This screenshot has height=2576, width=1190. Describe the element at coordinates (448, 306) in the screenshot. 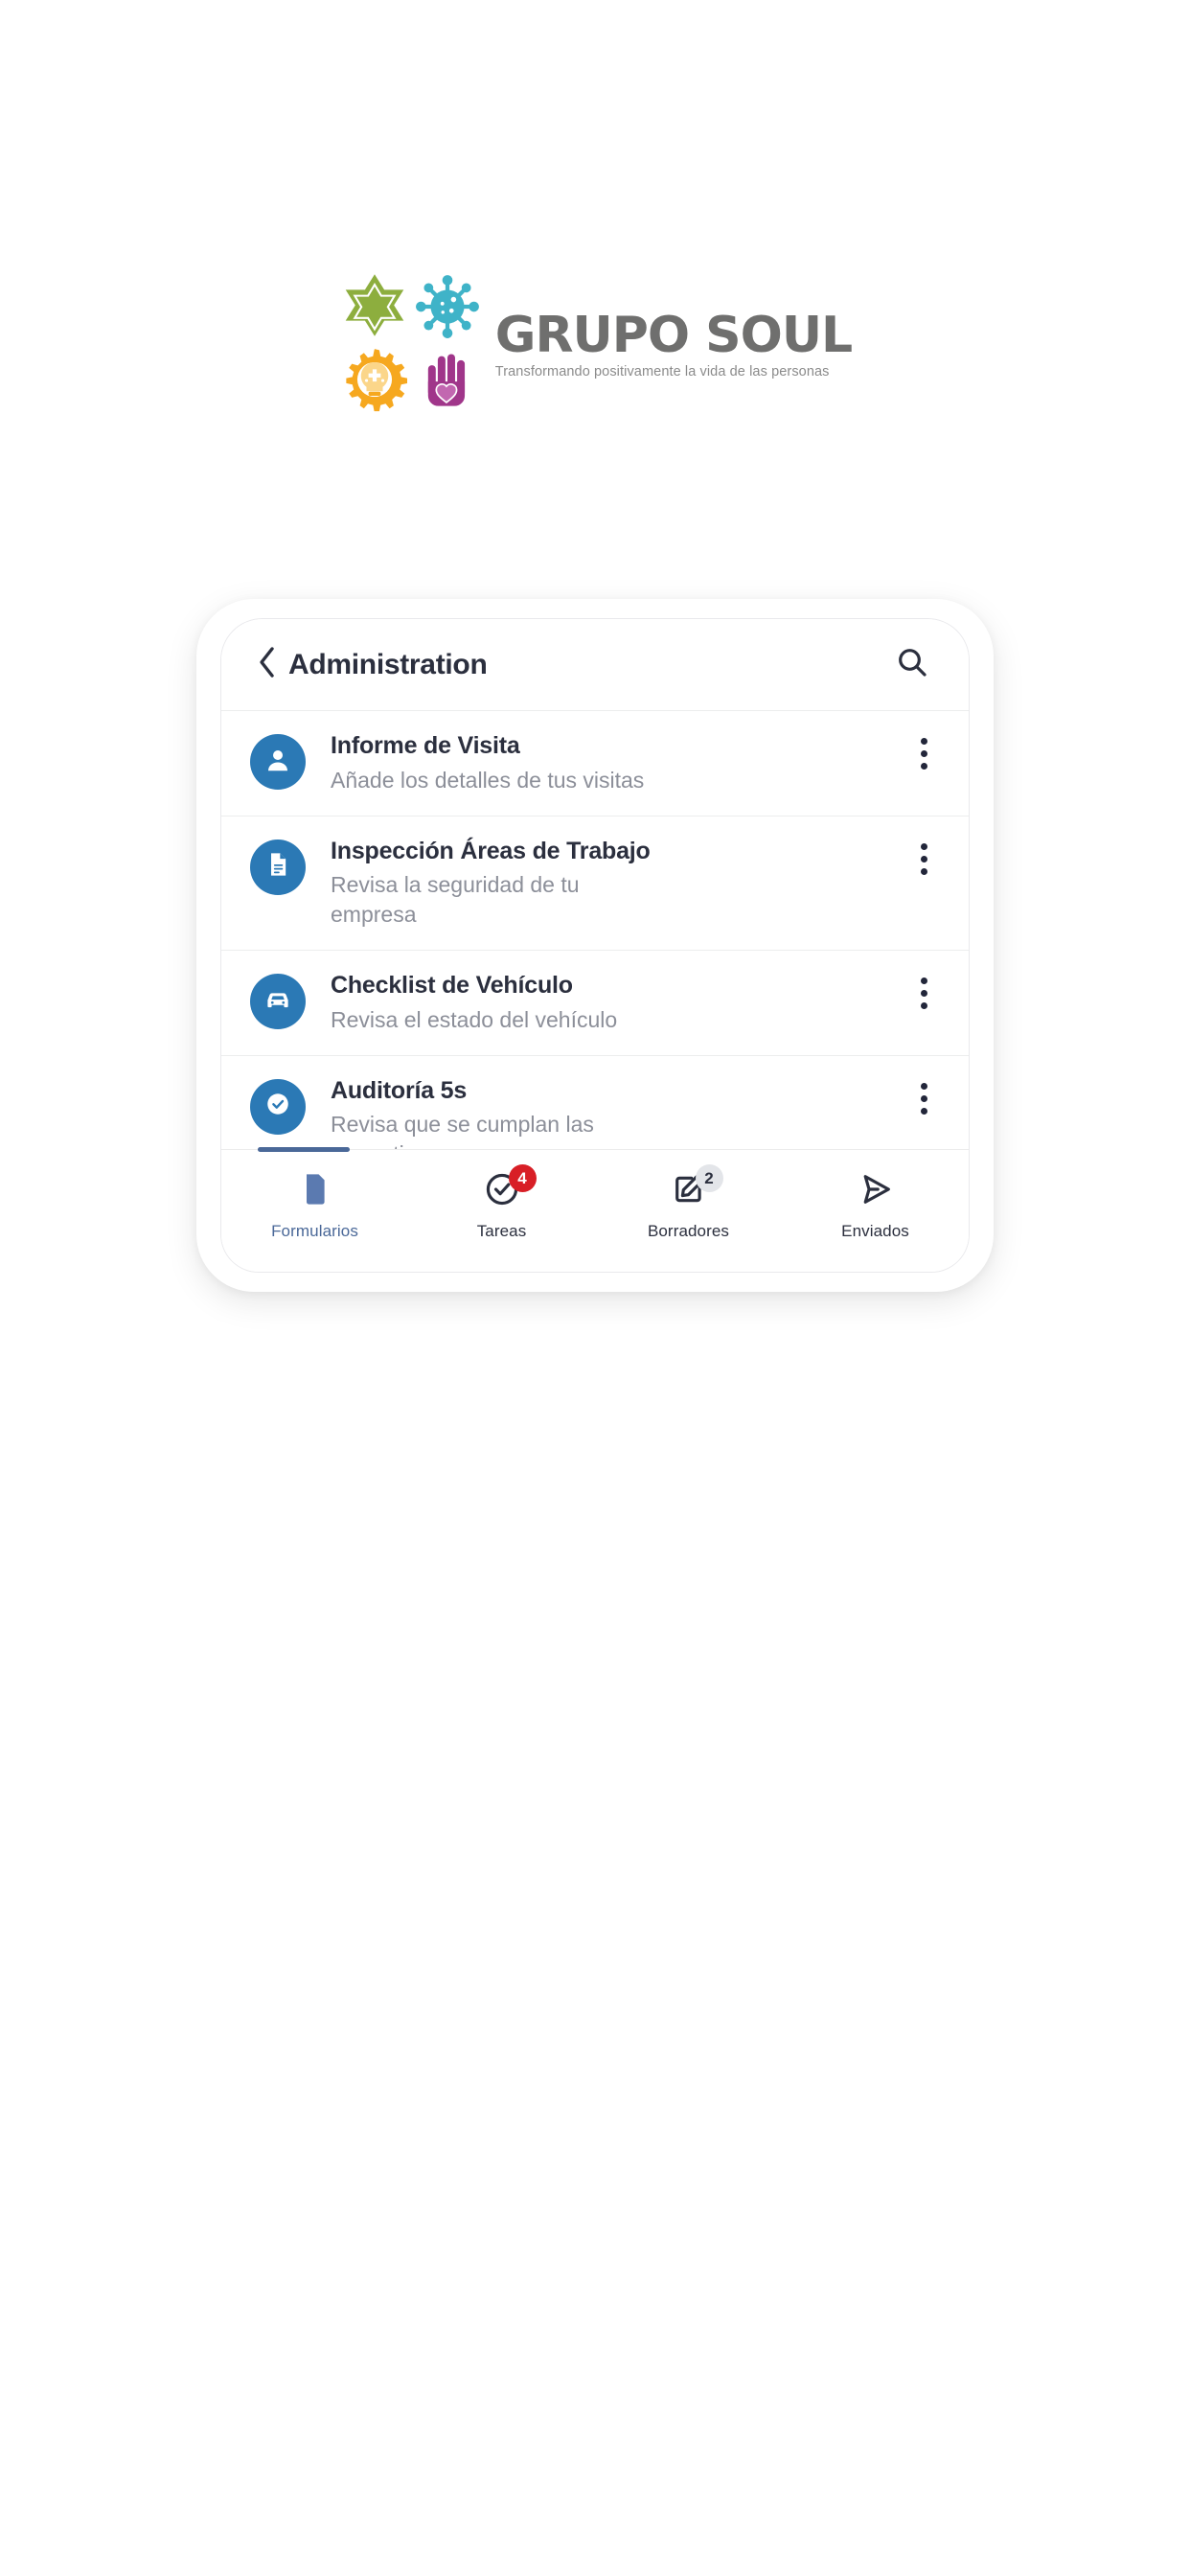

I see `virus-icon` at that location.